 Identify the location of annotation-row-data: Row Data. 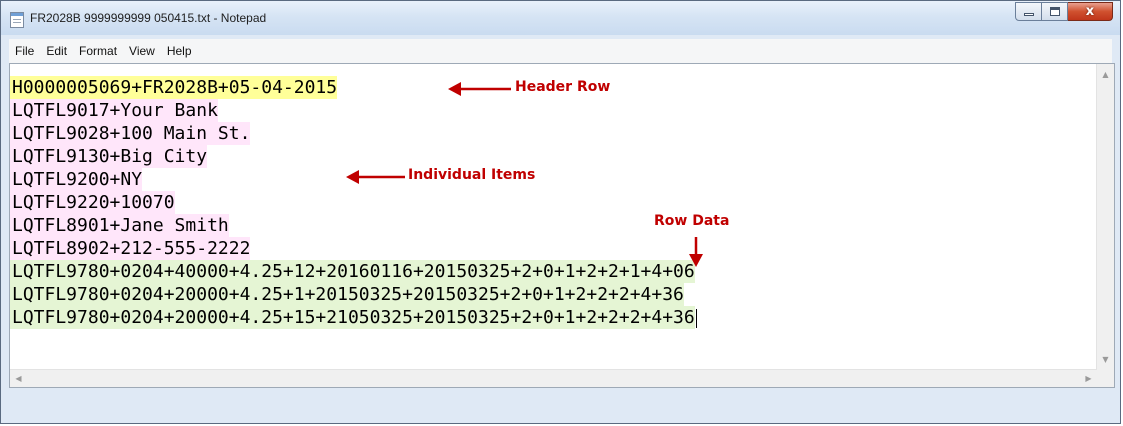
(692, 221).